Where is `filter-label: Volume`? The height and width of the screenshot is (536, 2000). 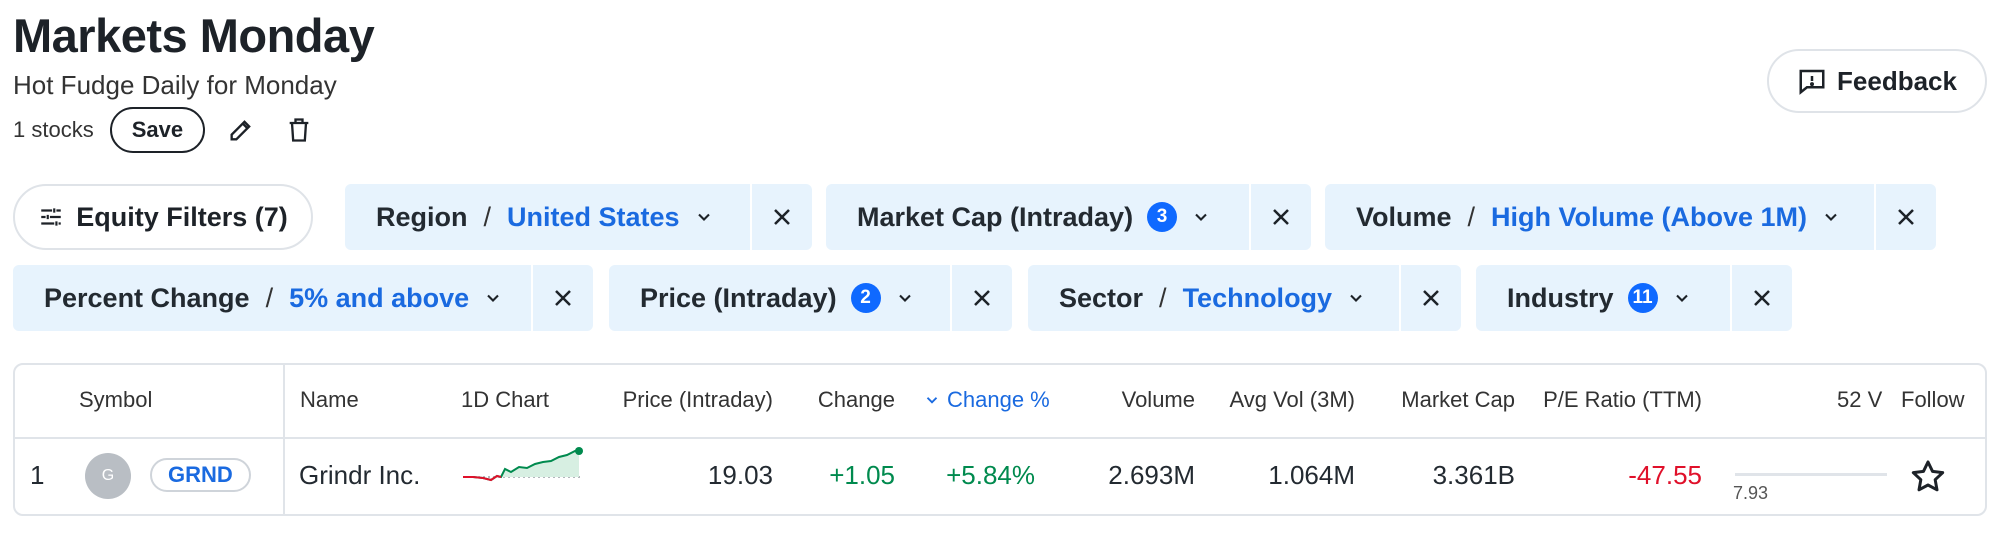
filter-label: Volume is located at coordinates (1404, 216).